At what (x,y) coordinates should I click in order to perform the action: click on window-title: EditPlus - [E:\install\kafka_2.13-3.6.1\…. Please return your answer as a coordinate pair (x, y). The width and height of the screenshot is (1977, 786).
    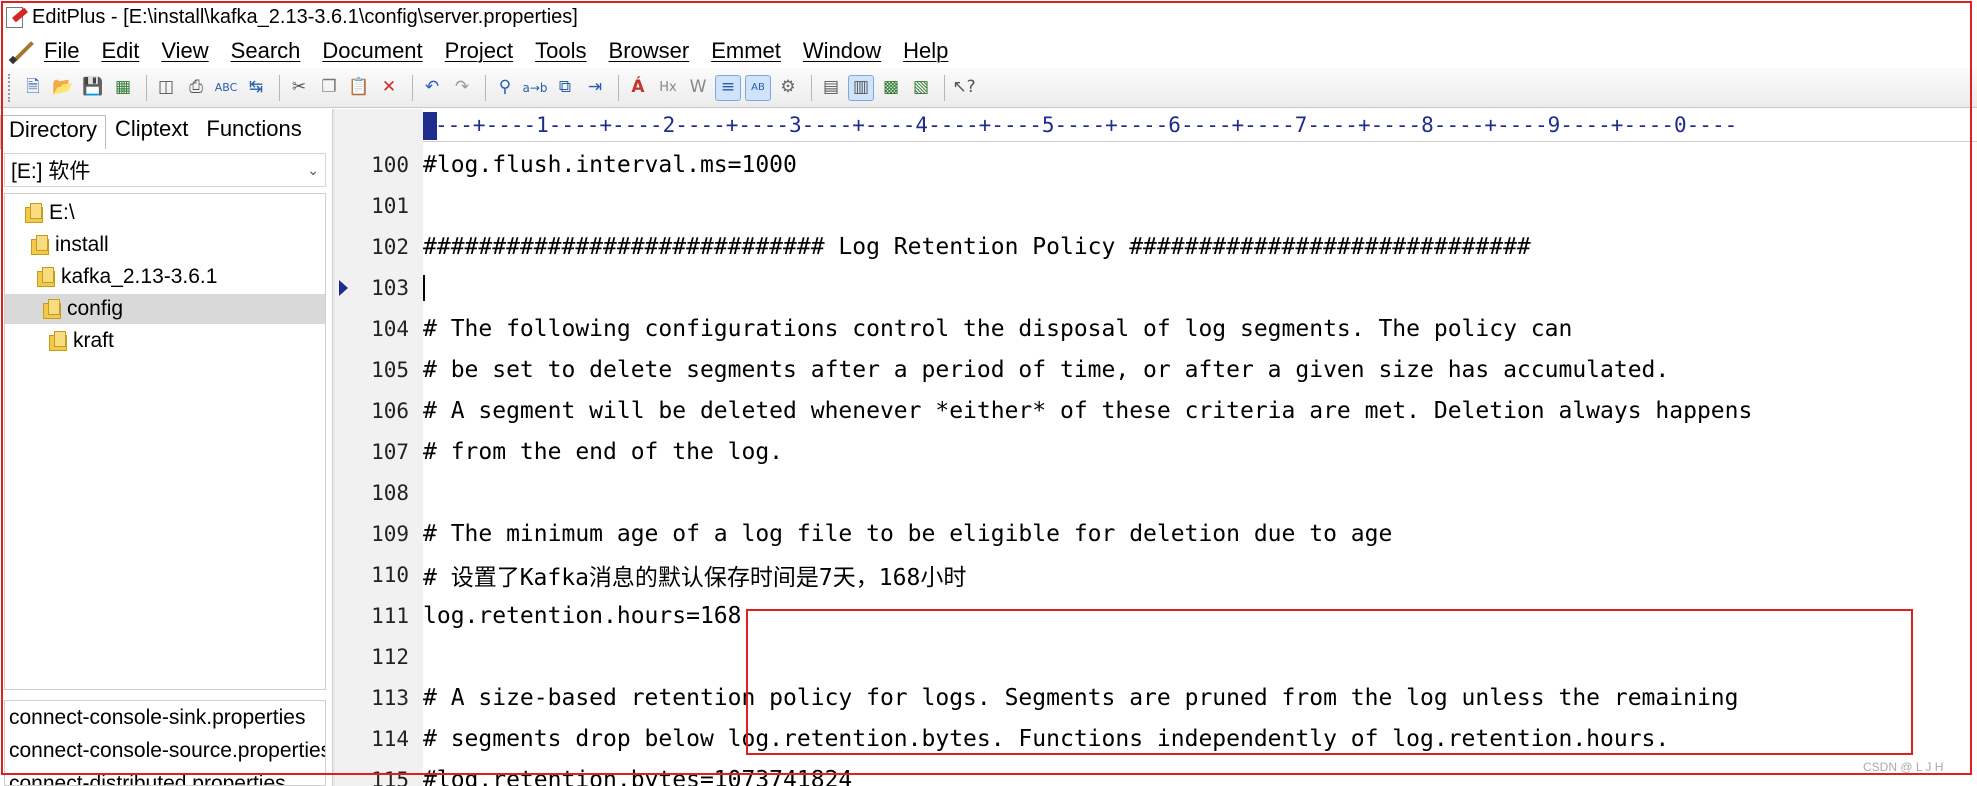
    Looking at the image, I should click on (305, 16).